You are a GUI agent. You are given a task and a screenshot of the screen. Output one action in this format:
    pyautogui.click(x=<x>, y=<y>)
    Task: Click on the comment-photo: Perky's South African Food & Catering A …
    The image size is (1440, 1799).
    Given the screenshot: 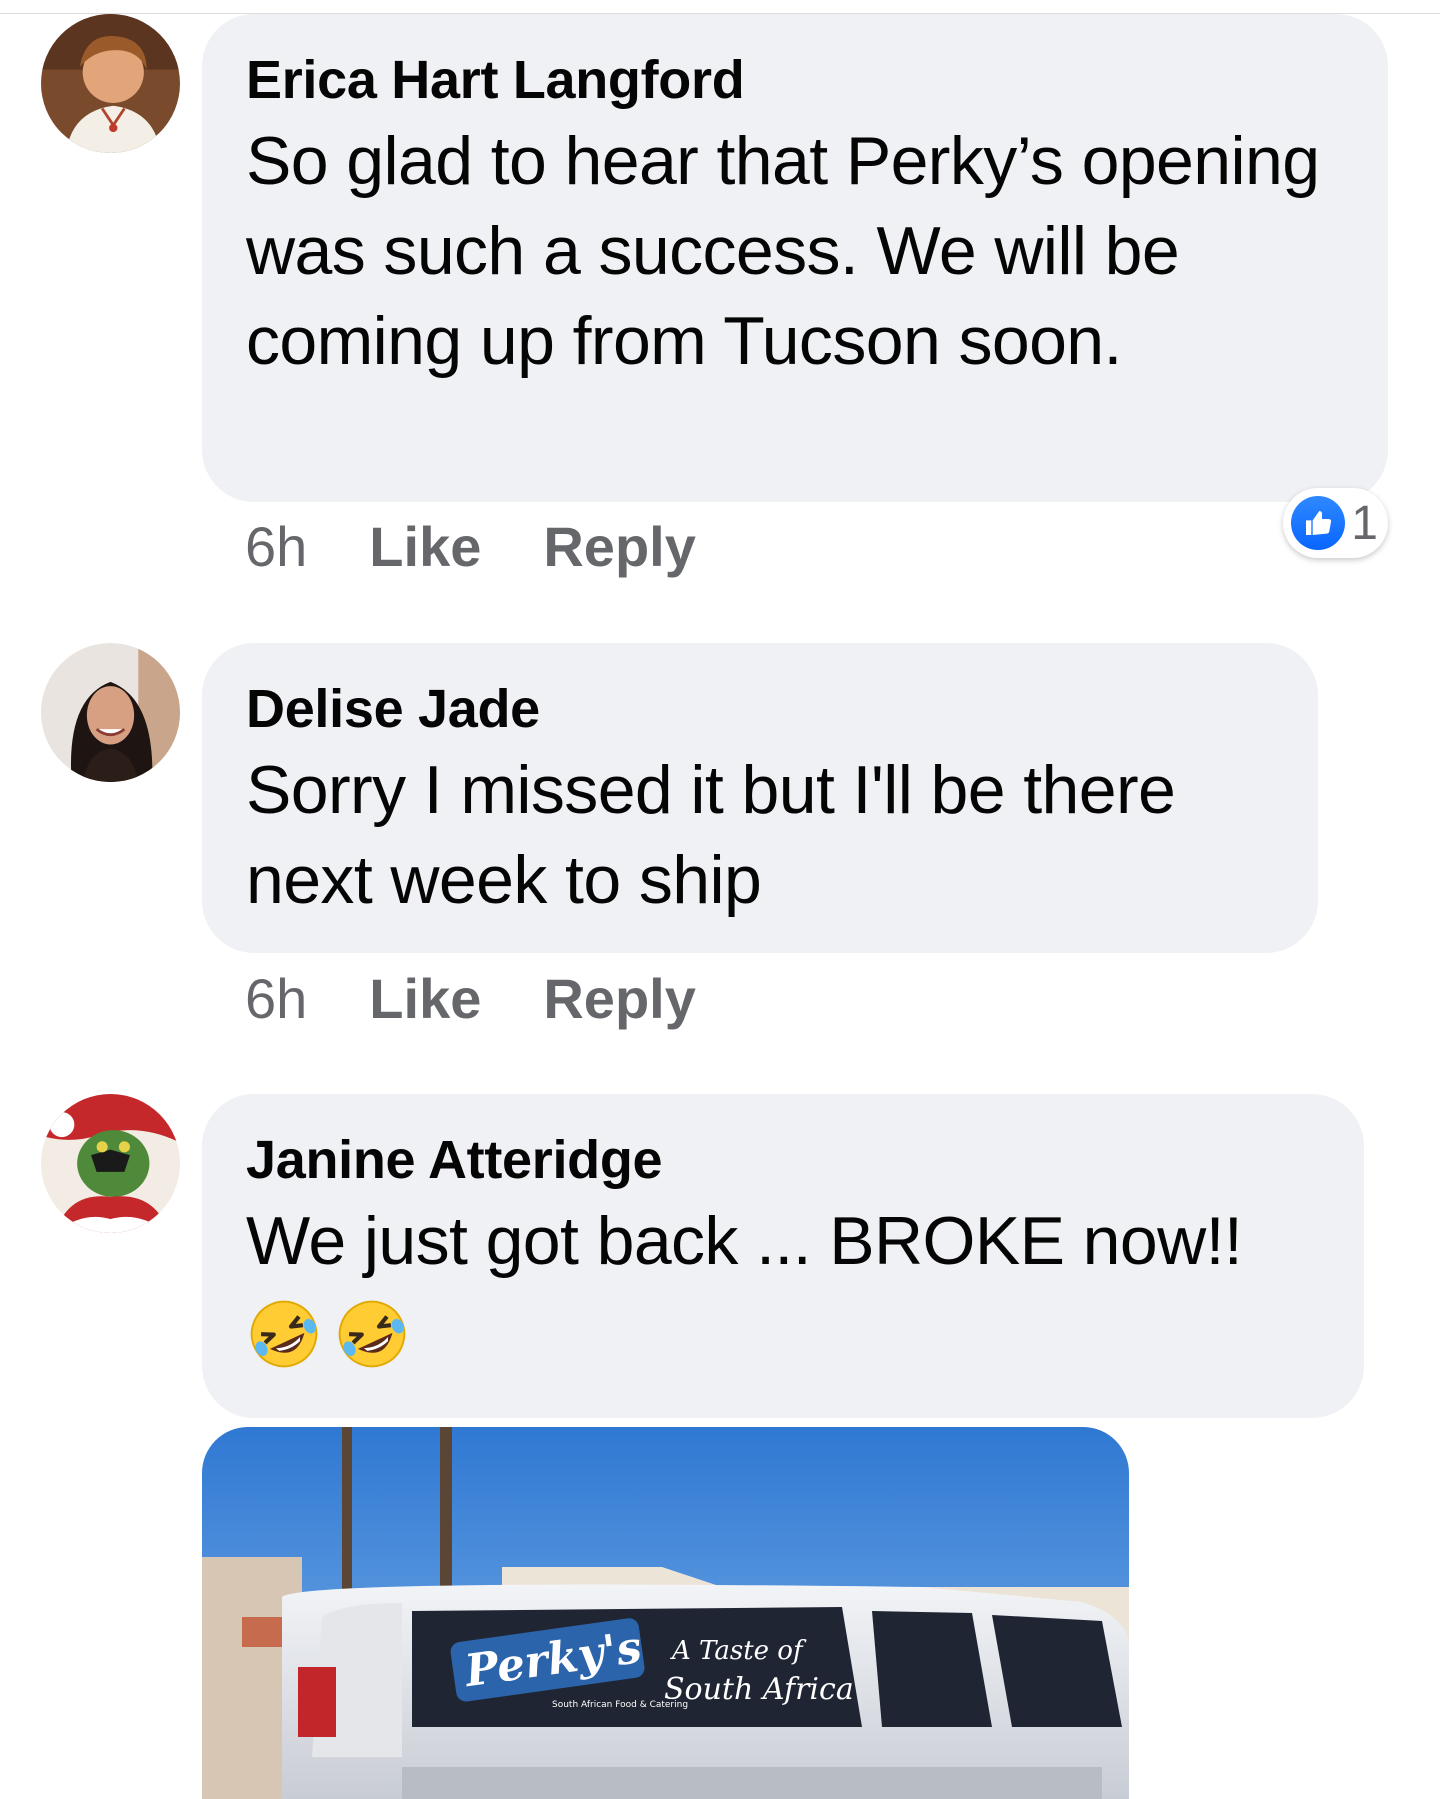 What is the action you would take?
    pyautogui.click(x=665, y=1613)
    